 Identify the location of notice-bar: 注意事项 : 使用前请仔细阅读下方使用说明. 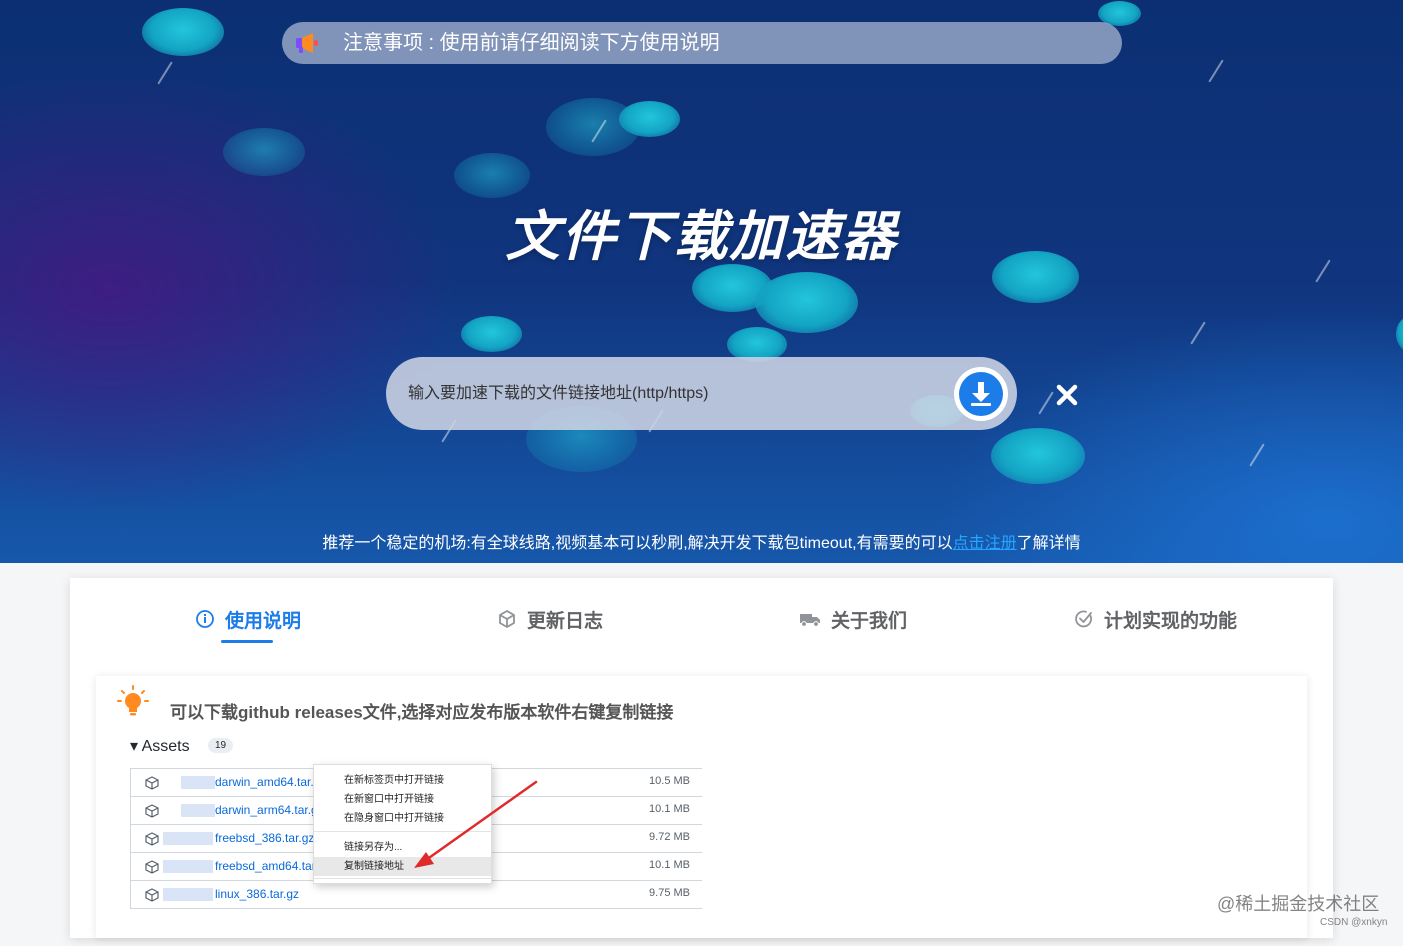
(702, 43).